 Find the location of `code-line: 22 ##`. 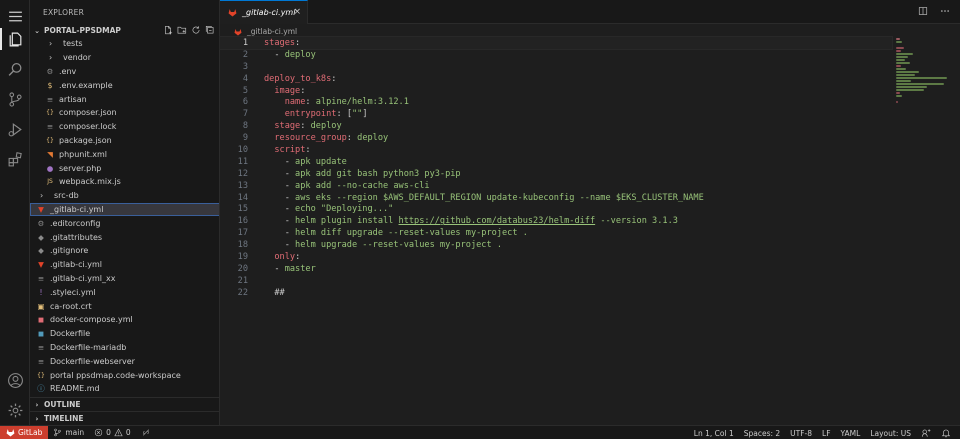

code-line: 22 ## is located at coordinates (556, 293).